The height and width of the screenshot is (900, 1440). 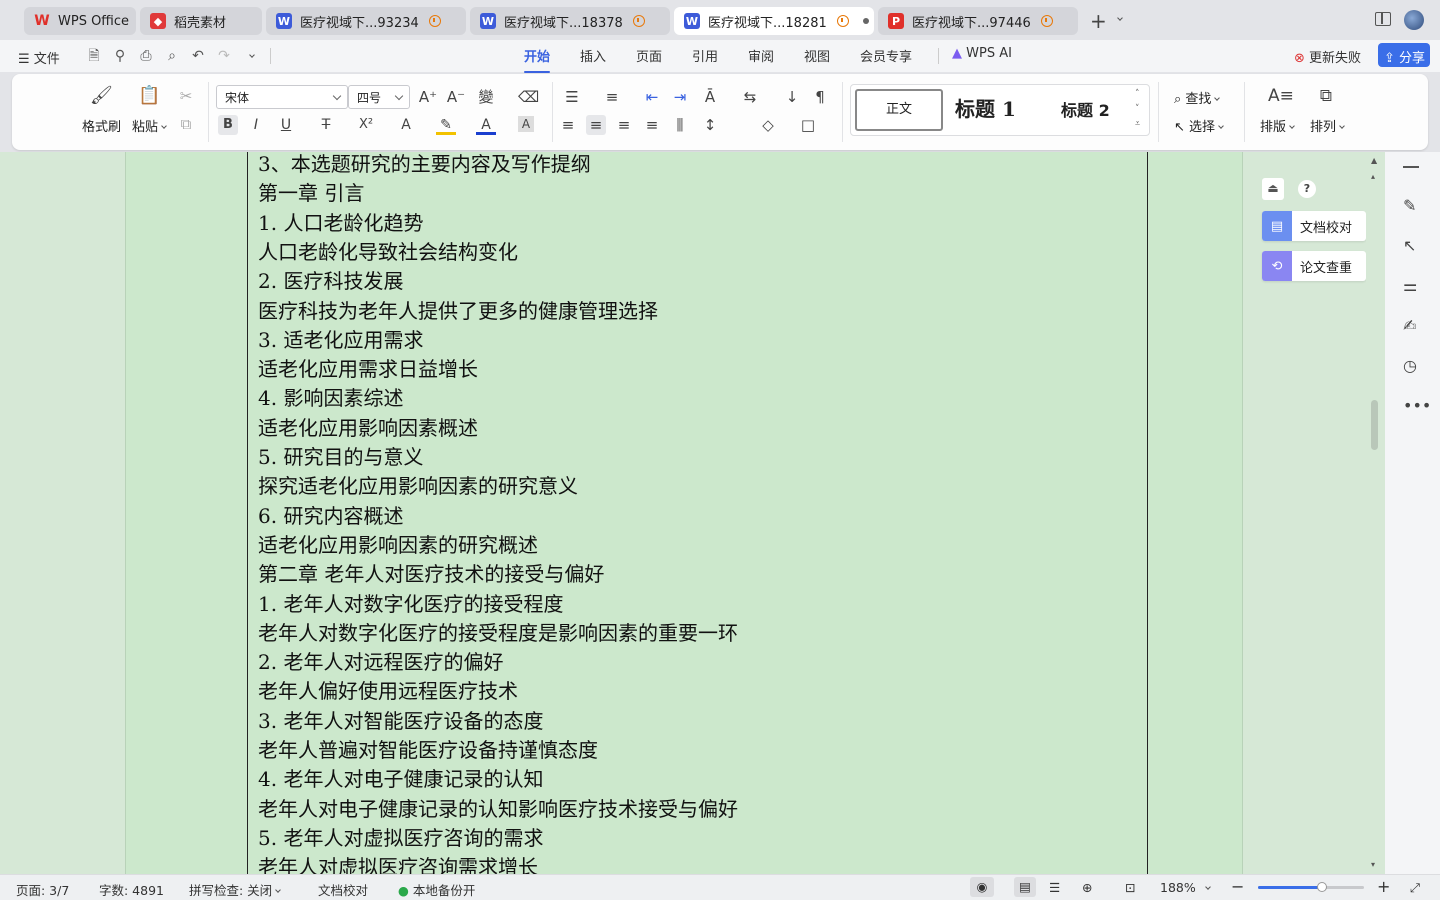 What do you see at coordinates (340, 223) in the screenshot?
I see `doc-line: 1. 人口老龄化趋势` at bounding box center [340, 223].